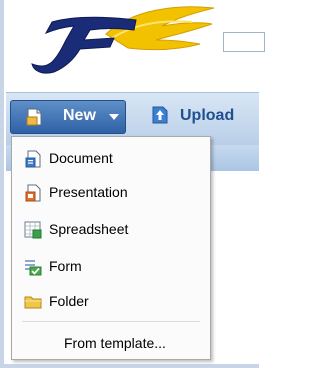 This screenshot has width=320, height=368. I want to click on menu-item-label: Form, so click(65, 266).